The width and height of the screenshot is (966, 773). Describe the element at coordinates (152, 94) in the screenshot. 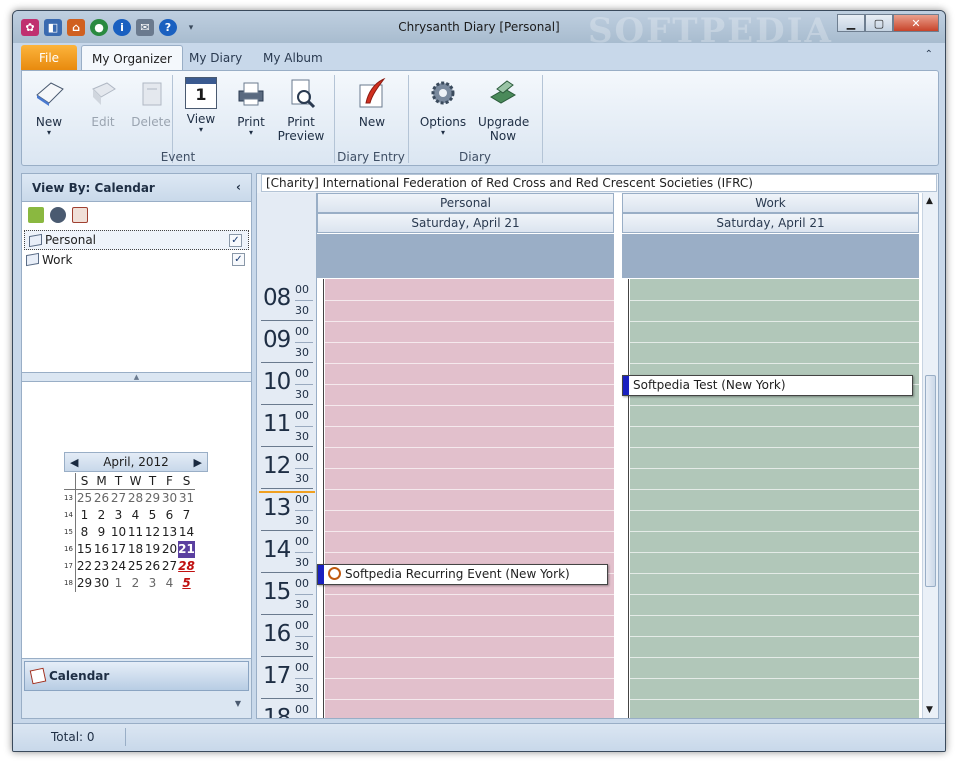

I see `delete-event-icon` at that location.